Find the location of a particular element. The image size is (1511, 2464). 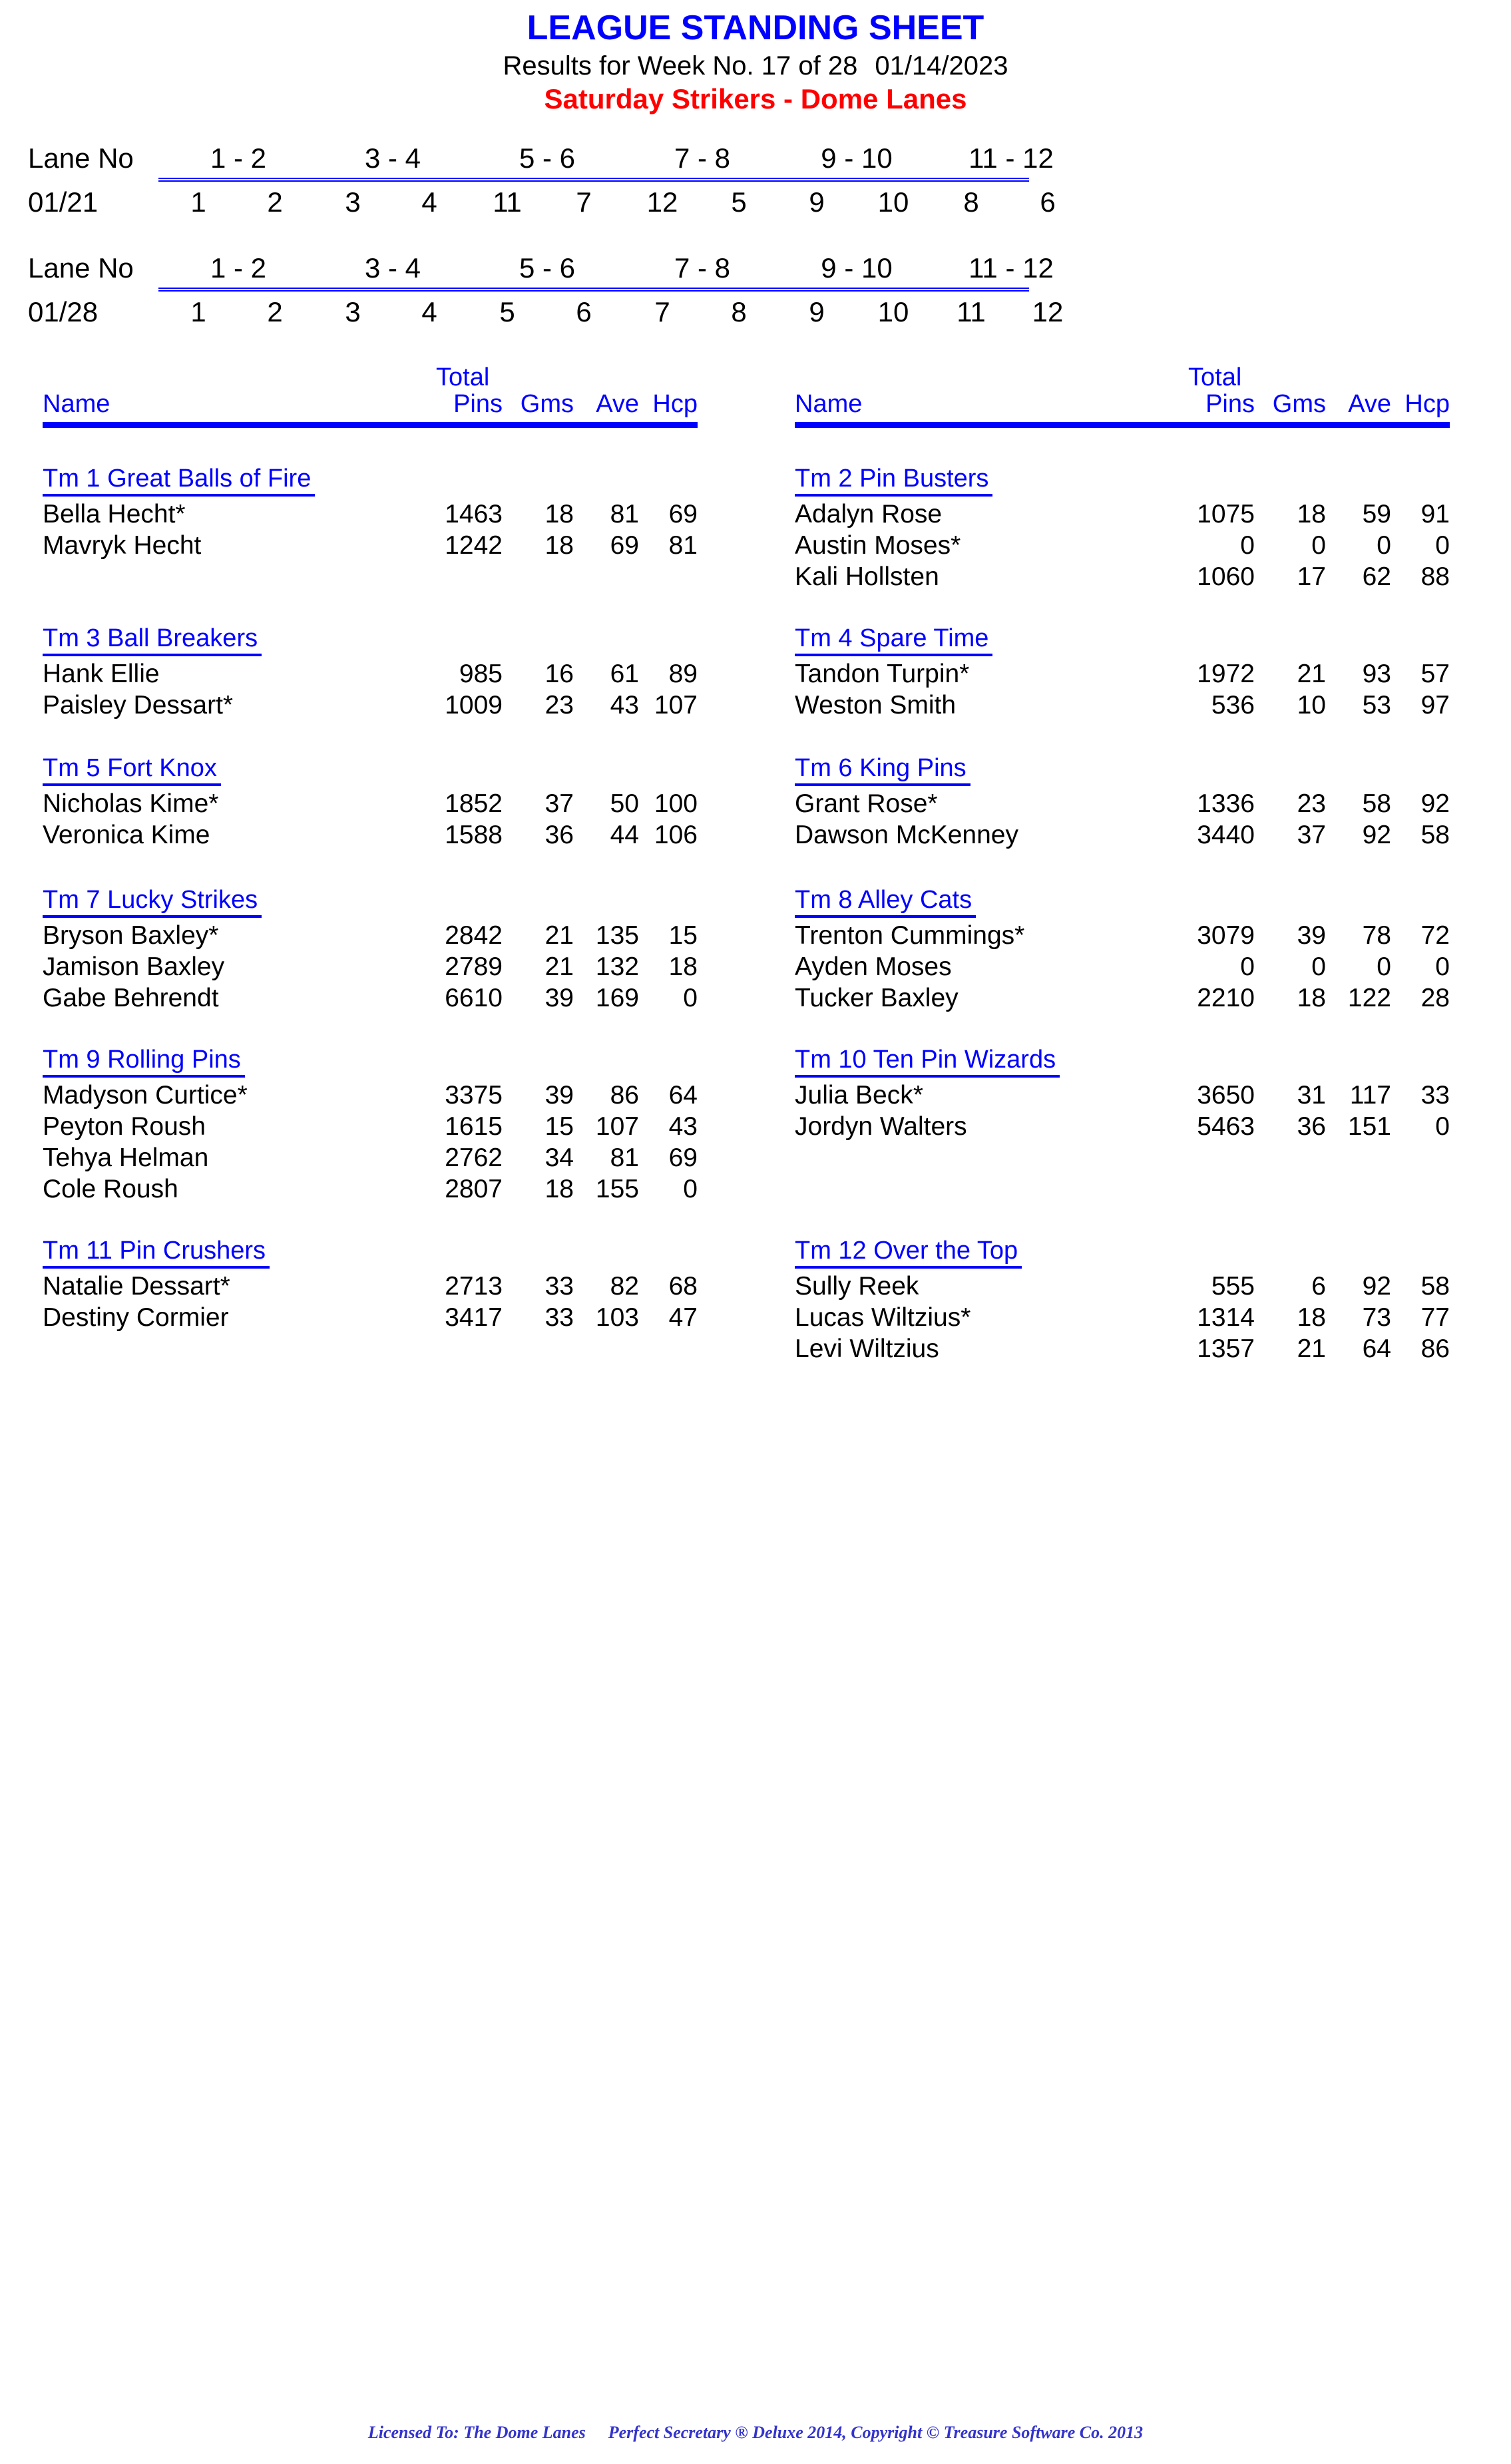

player-row: Natalie Dessart* 2713 33 82 68 is located at coordinates (379, 1286).